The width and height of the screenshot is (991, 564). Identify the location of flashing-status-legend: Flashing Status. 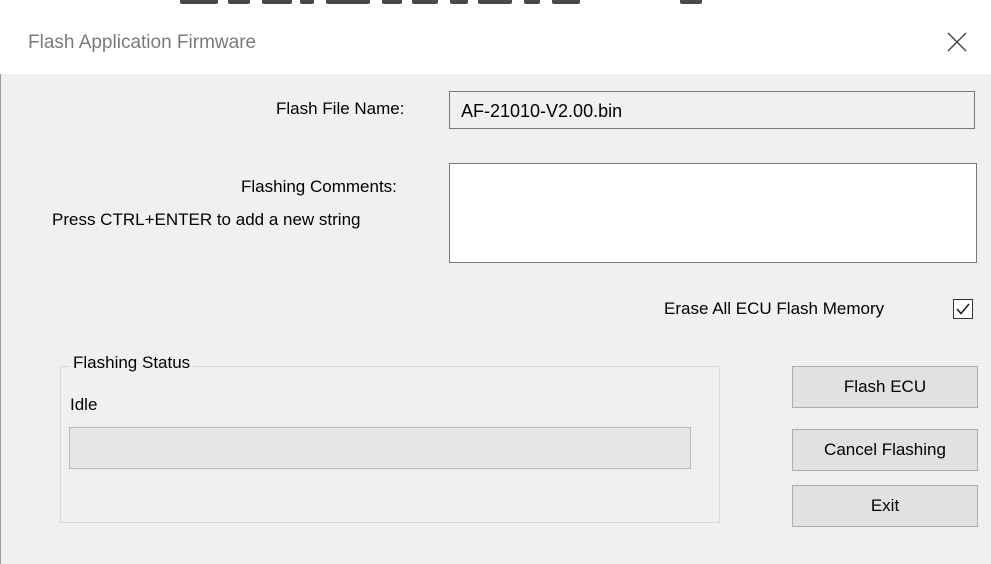
(132, 363).